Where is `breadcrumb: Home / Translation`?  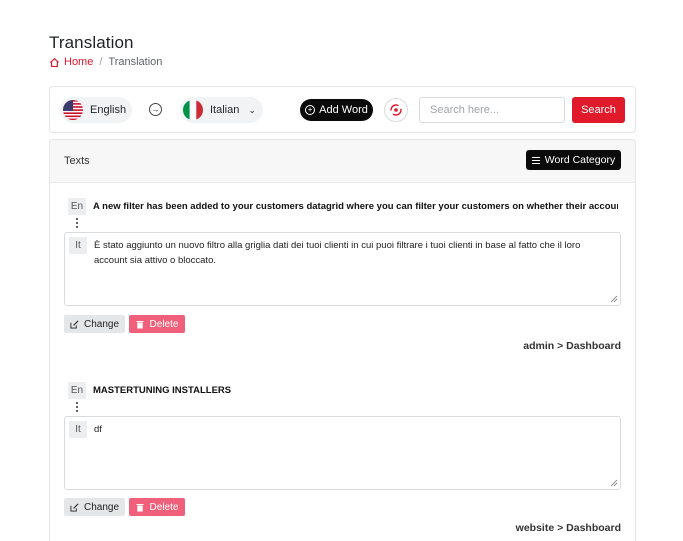
breadcrumb: Home / Translation is located at coordinates (105, 62).